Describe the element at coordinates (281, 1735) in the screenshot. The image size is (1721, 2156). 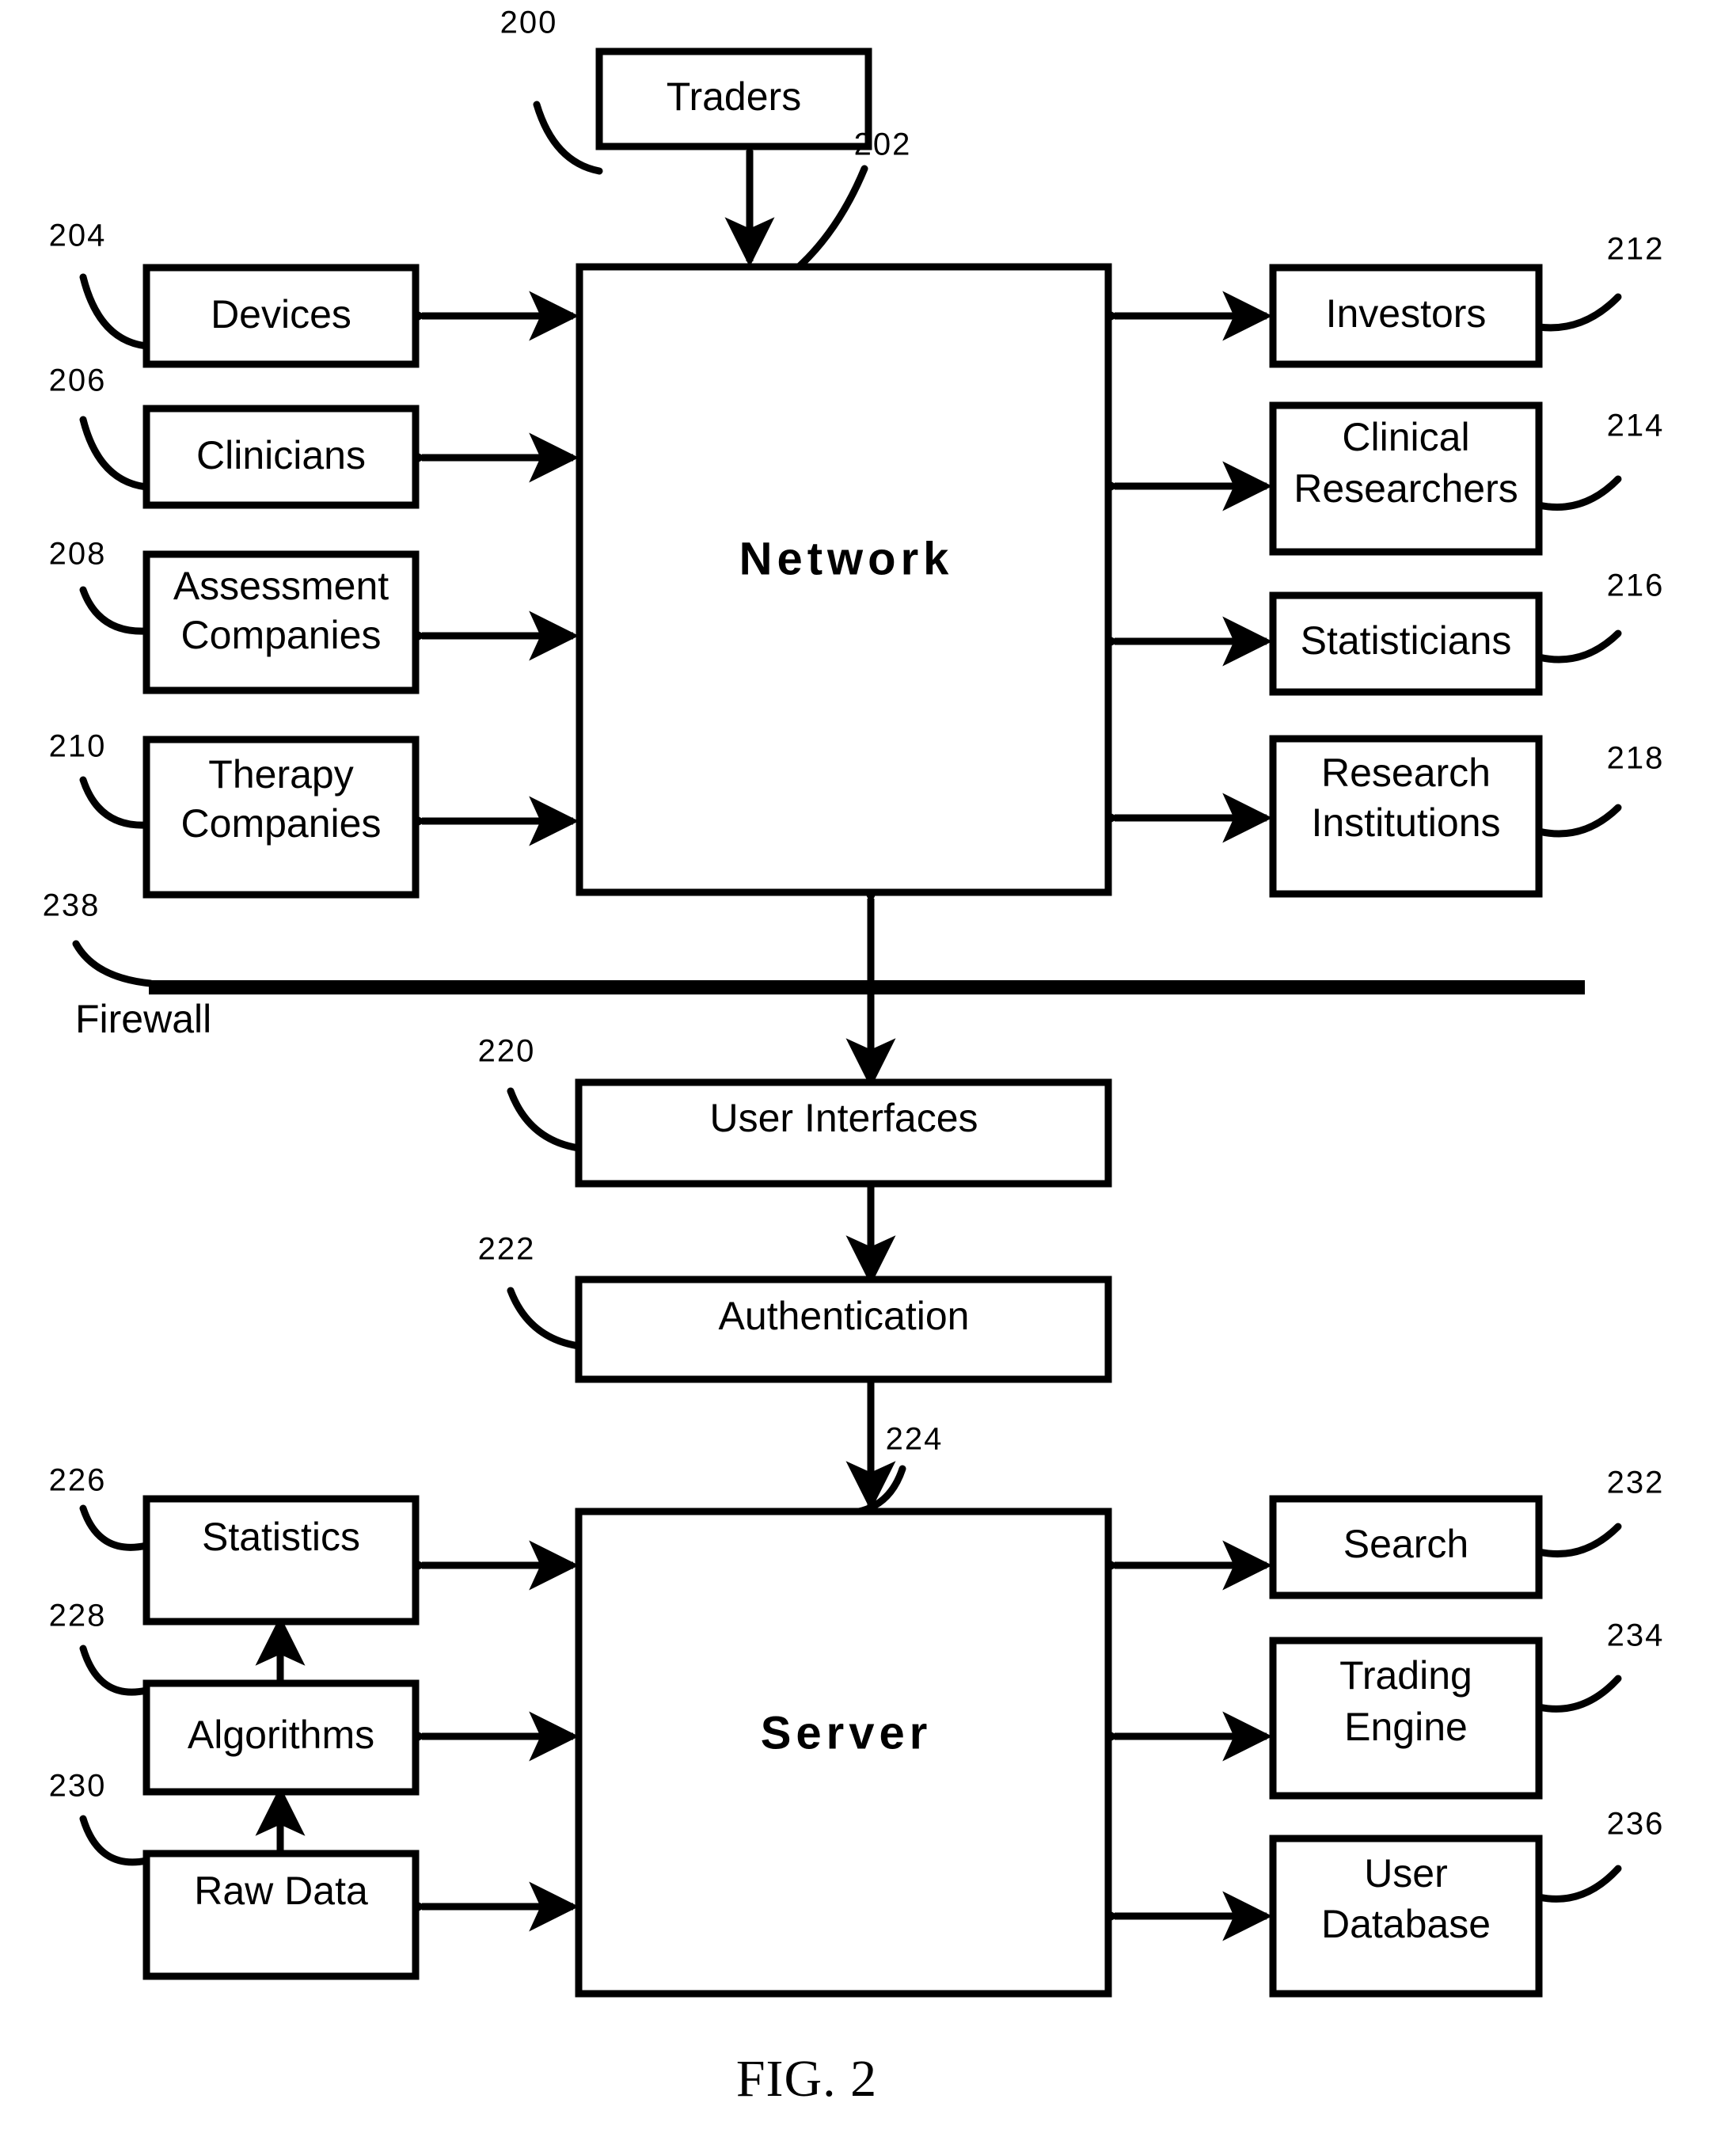
I see `node-algorithms-label: Algorithms` at that location.